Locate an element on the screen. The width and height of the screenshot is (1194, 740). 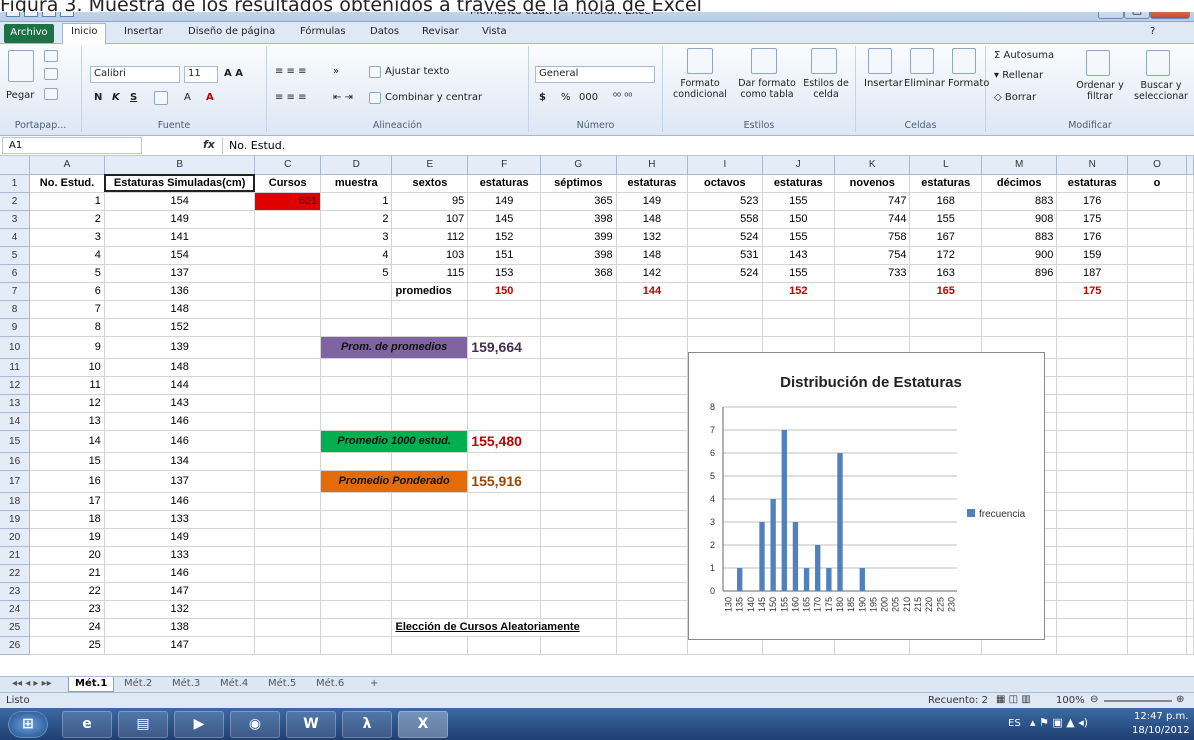
column-header: I is located at coordinates (725, 165).